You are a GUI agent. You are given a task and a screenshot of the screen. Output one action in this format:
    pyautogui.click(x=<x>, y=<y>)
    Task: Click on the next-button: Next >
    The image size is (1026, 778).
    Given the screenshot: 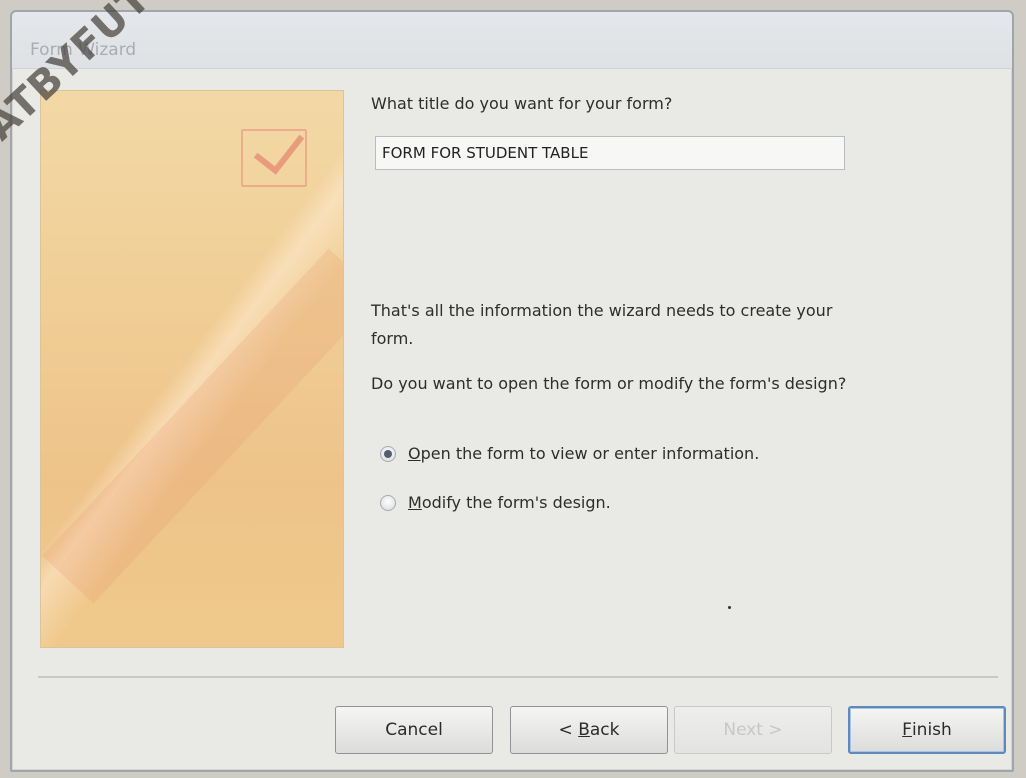 What is the action you would take?
    pyautogui.click(x=753, y=730)
    